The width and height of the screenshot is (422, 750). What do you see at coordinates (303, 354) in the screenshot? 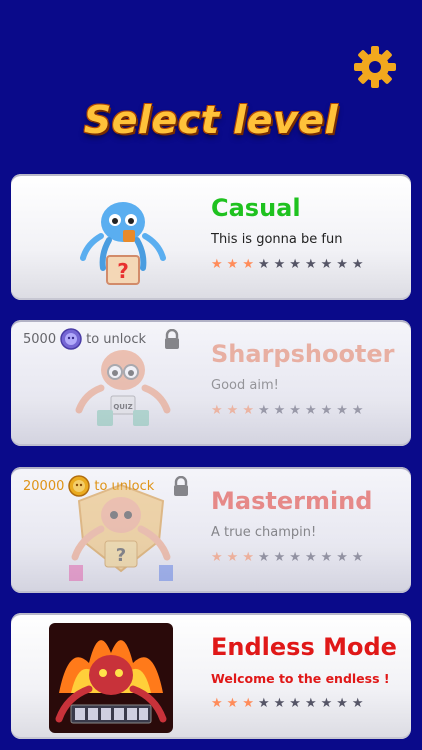
I see `level-name: Sharpshooter` at bounding box center [303, 354].